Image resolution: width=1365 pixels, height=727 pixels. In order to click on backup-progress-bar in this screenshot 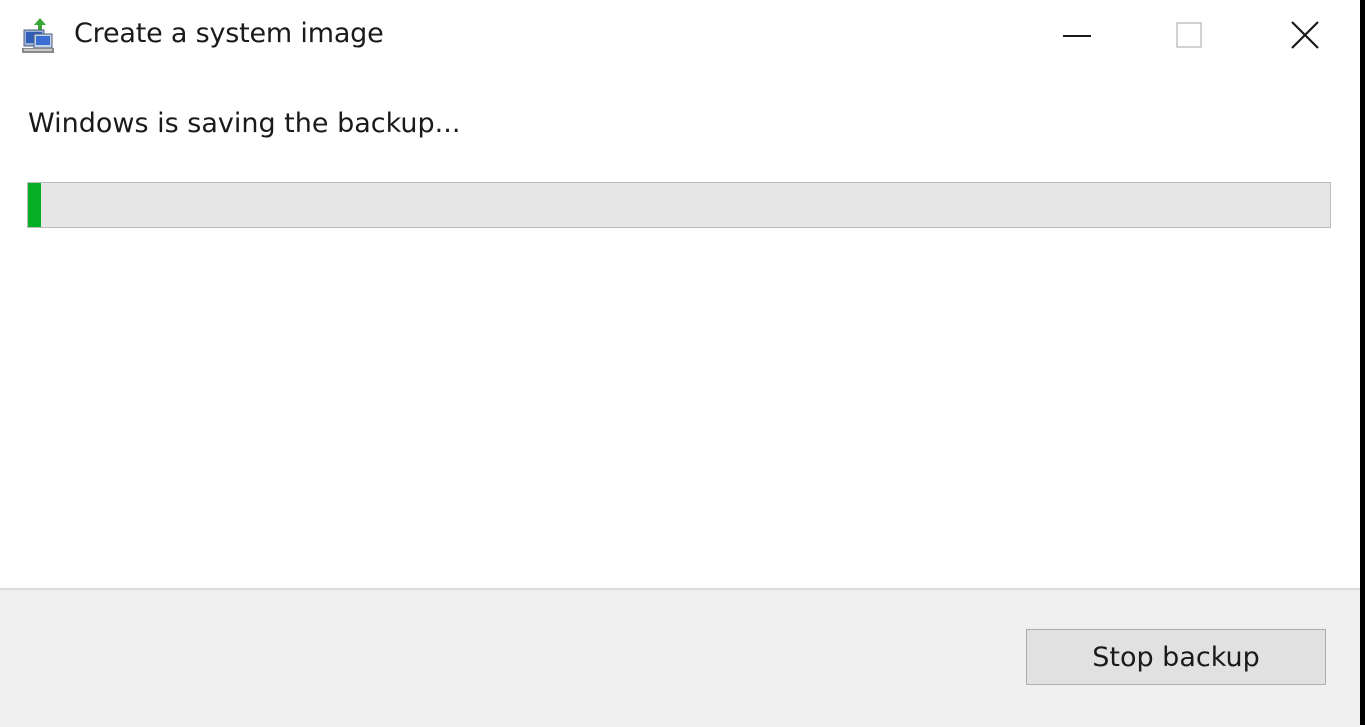, I will do `click(679, 205)`.